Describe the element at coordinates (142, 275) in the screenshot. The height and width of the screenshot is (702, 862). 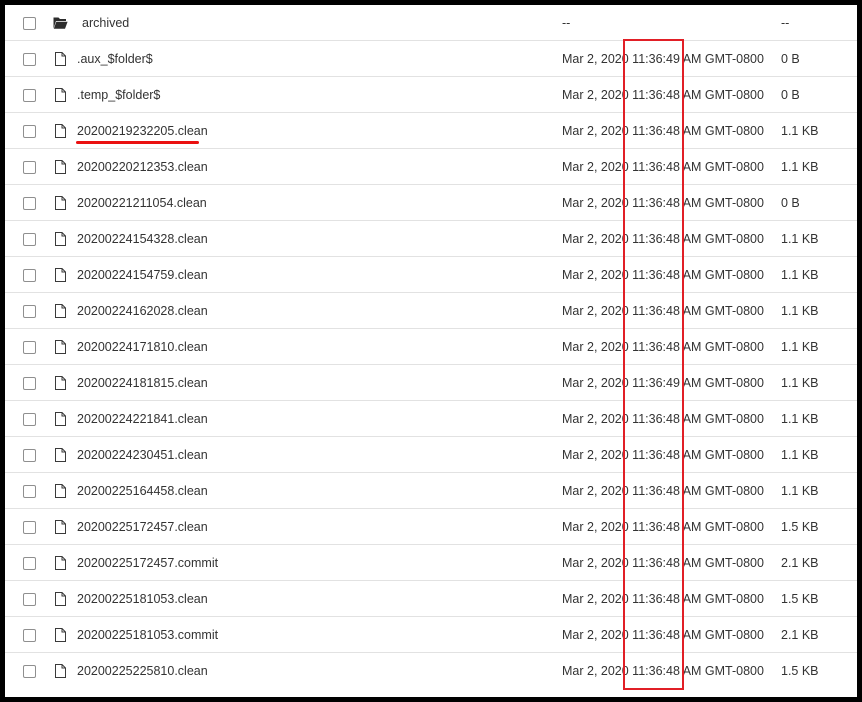
I see `file-name-link: 20200224154759.clean` at that location.